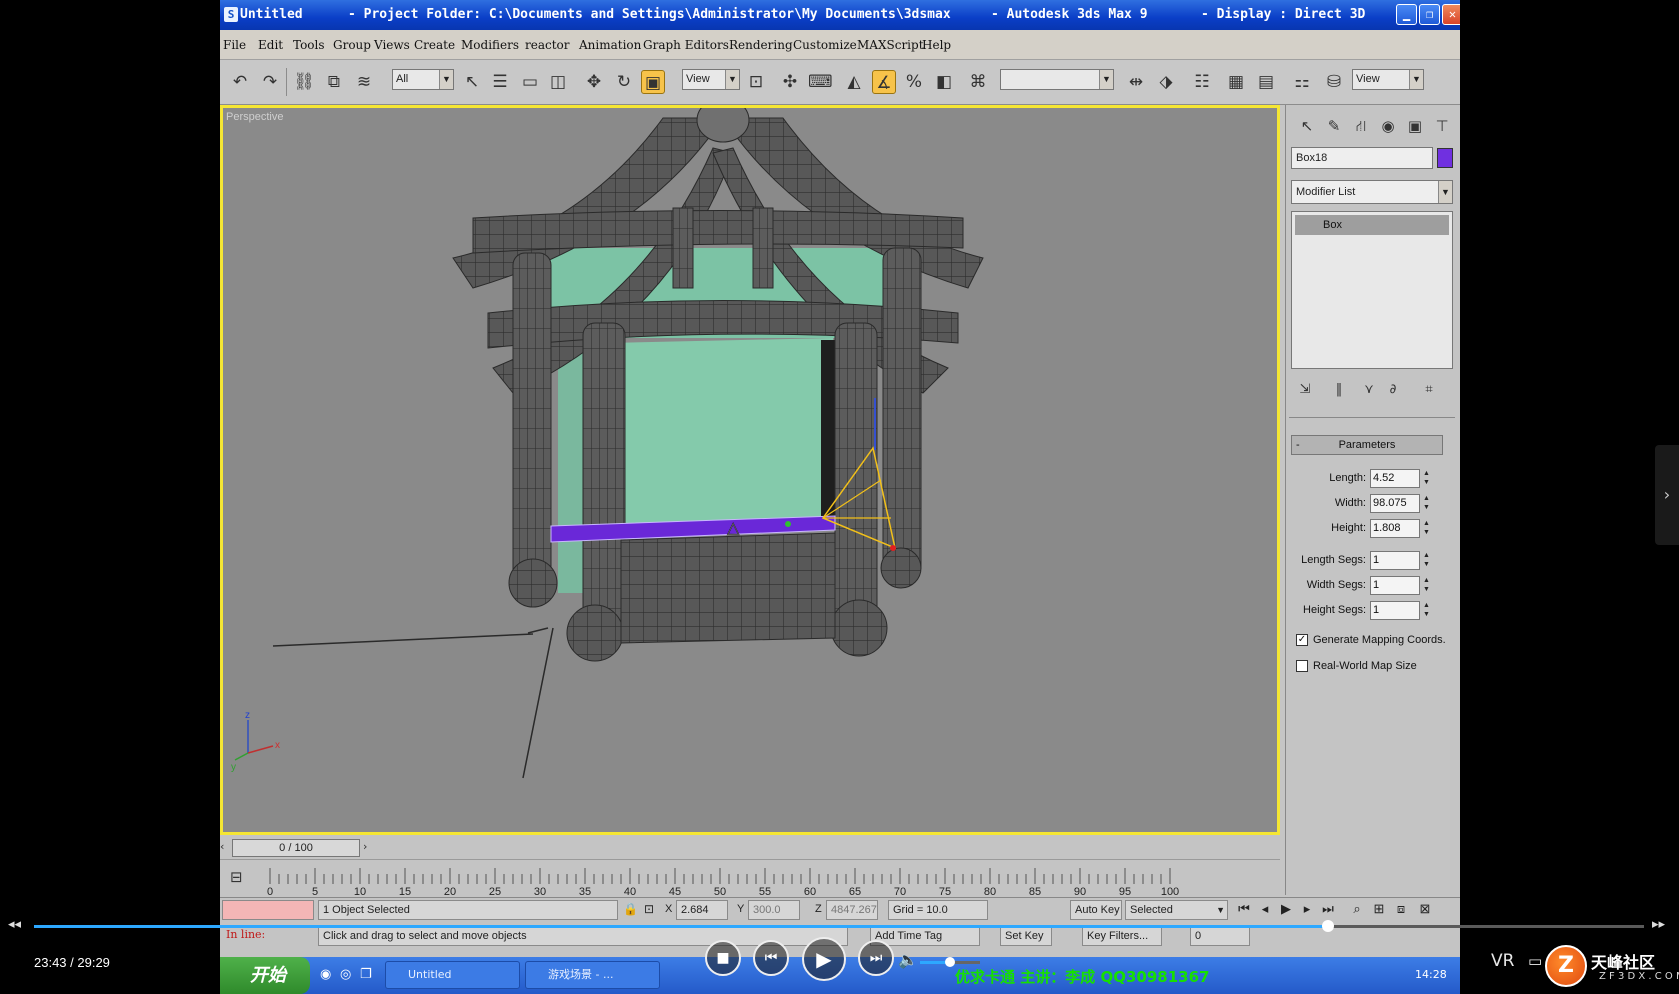 The width and height of the screenshot is (1679, 994). I want to click on zoom-all-icon: ⊞, so click(1379, 909).